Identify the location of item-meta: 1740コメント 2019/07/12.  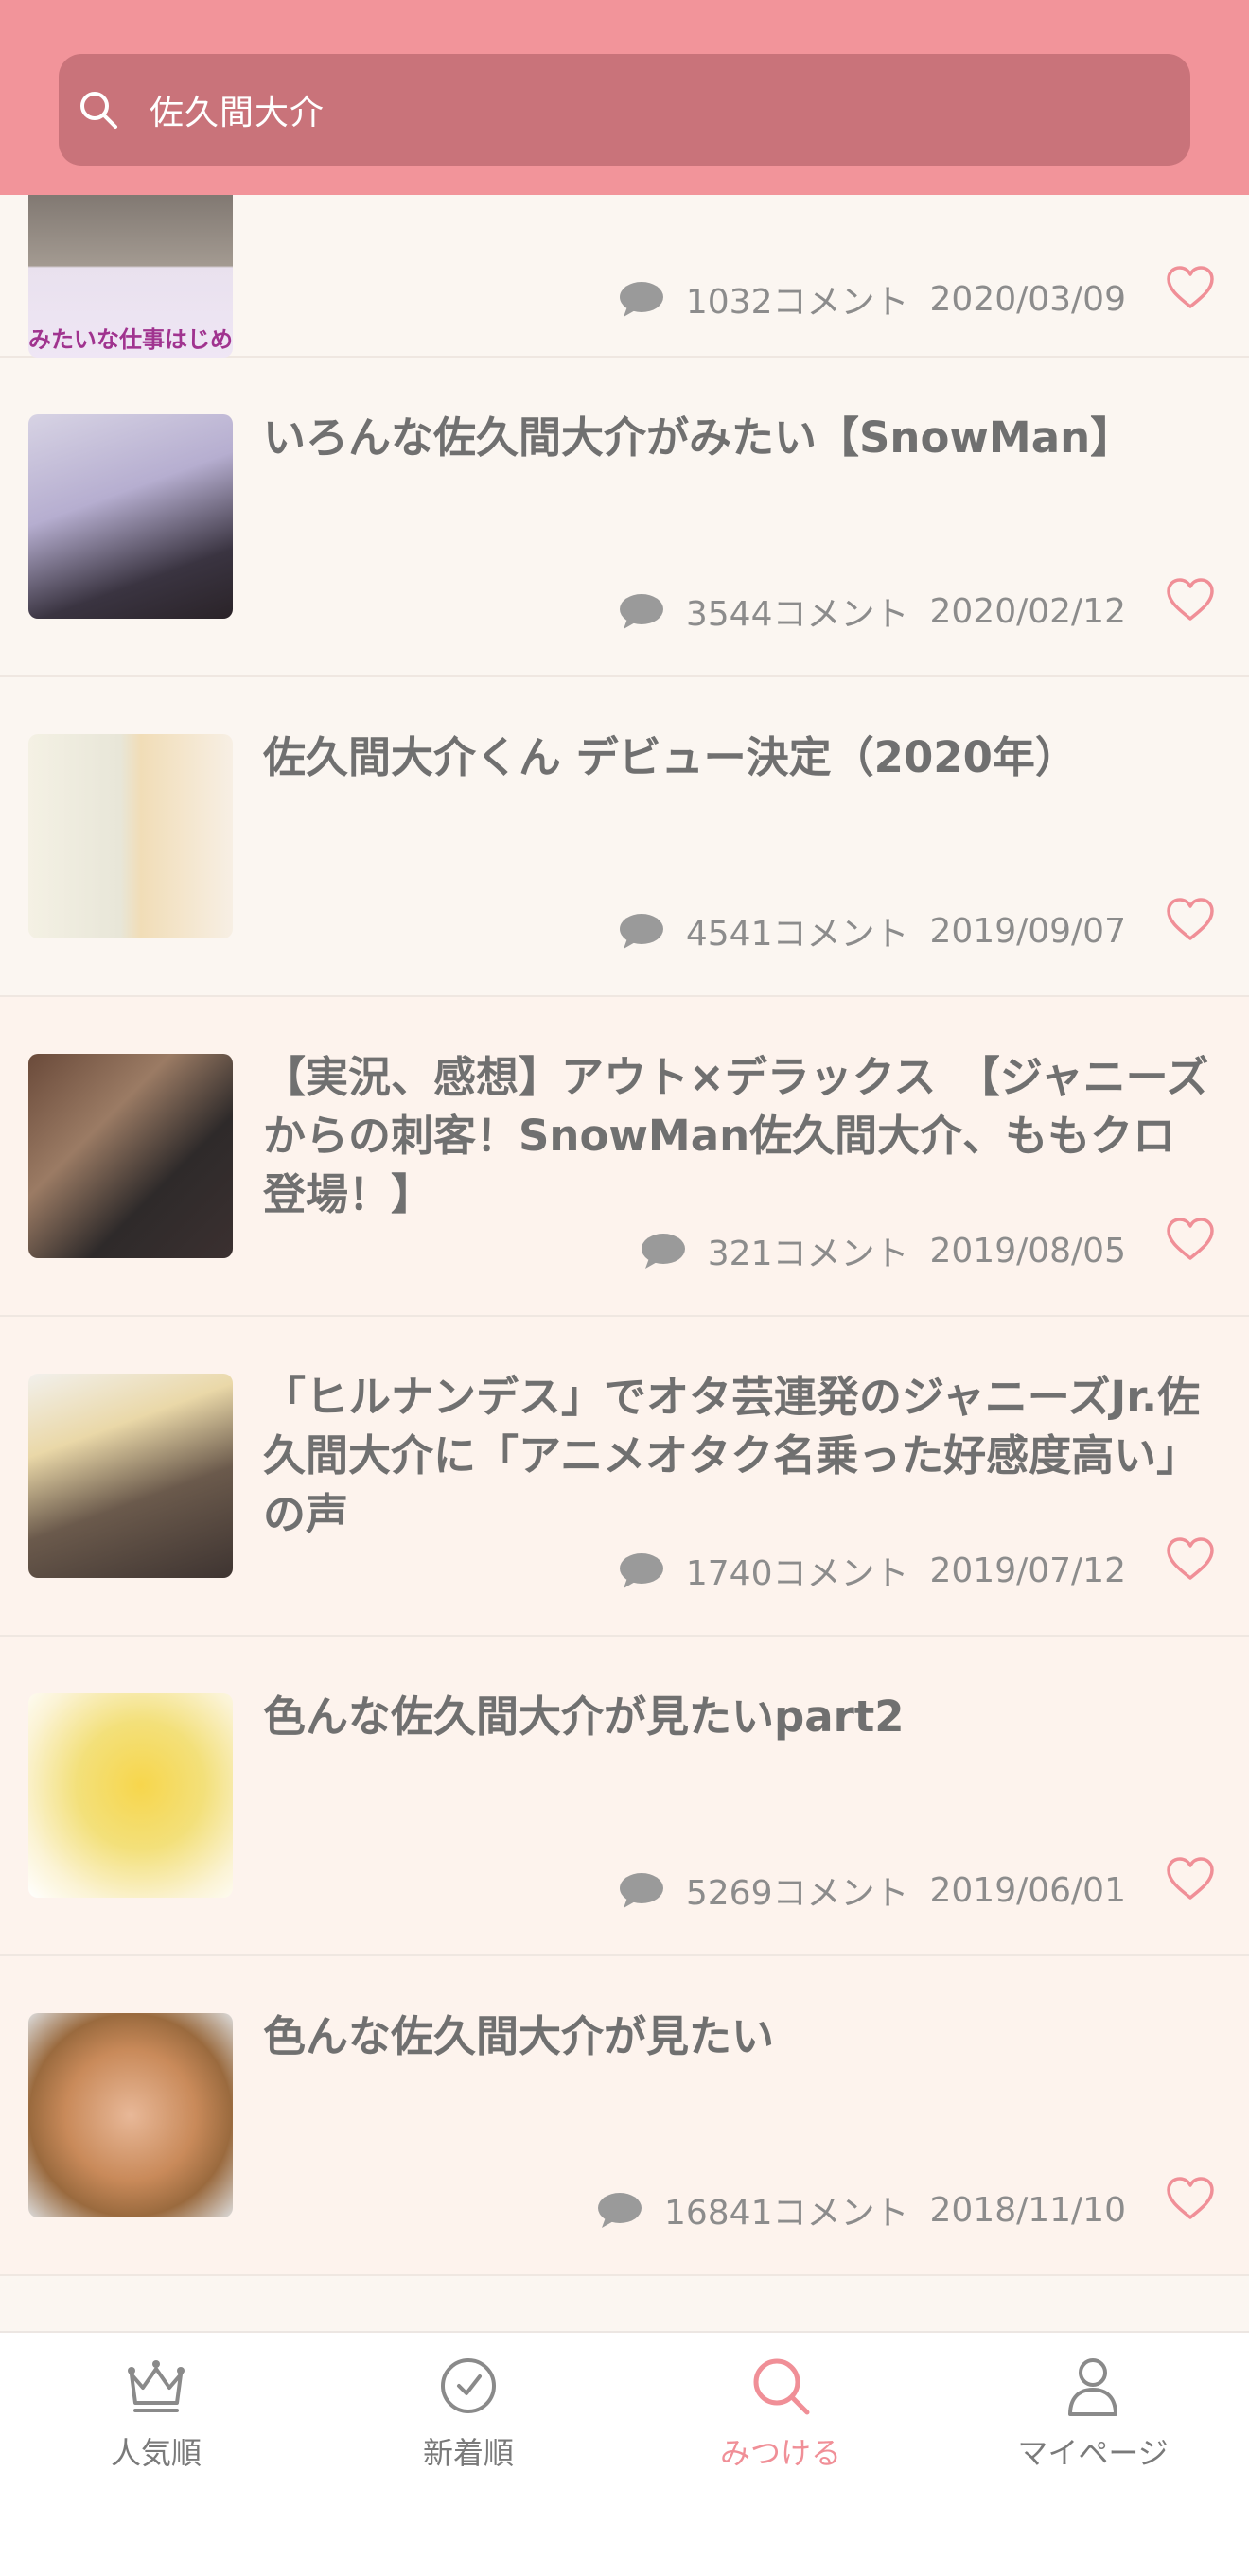
(872, 1571).